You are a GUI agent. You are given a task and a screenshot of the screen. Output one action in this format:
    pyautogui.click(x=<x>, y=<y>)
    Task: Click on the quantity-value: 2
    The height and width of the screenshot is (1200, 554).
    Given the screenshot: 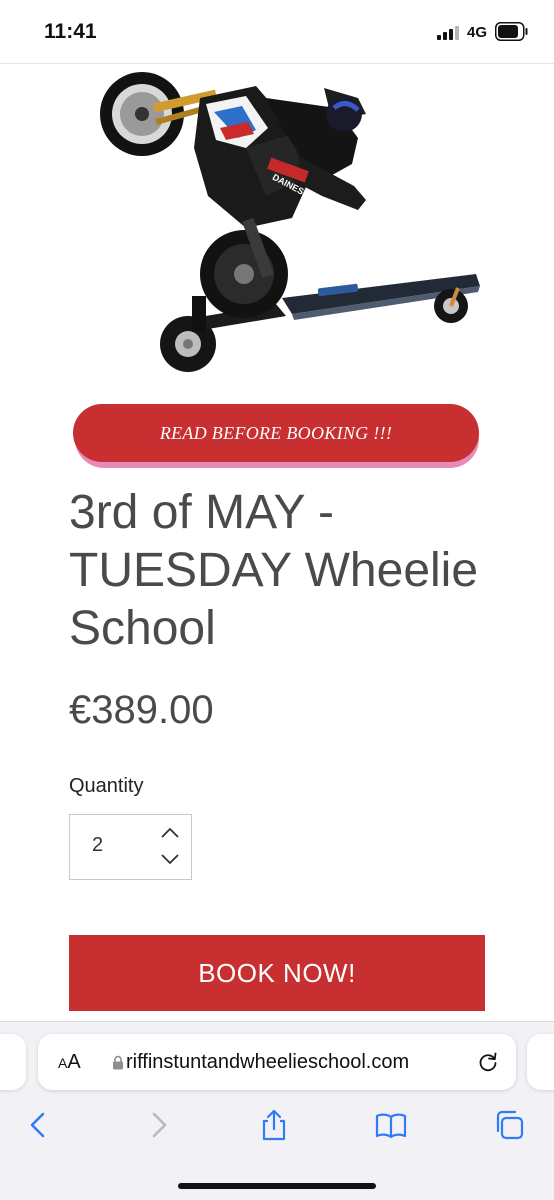 What is the action you would take?
    pyautogui.click(x=97, y=845)
    